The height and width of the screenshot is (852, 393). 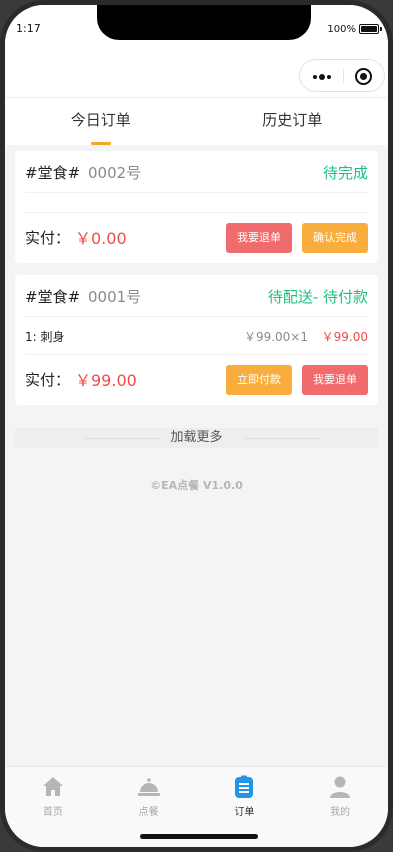 I want to click on load-more: 加载更多, so click(x=196, y=438).